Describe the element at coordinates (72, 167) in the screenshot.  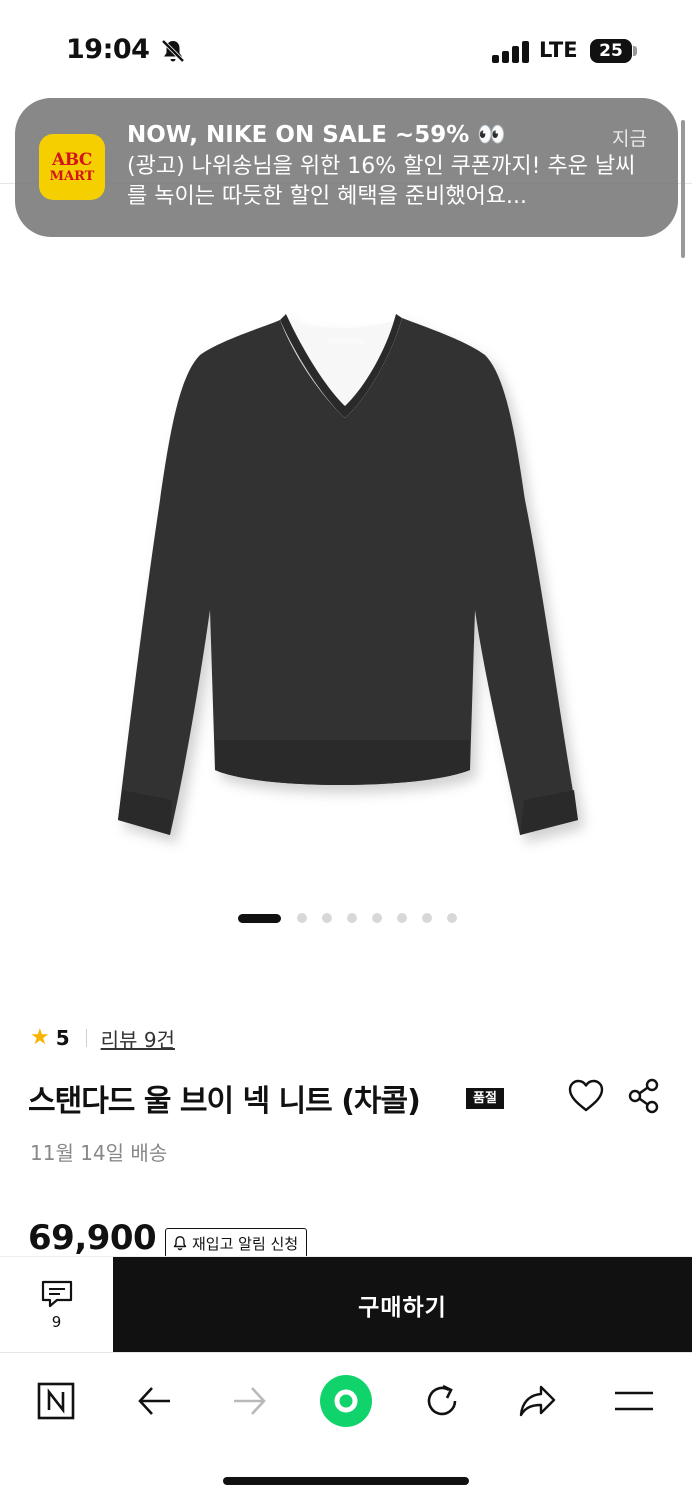
I see `abc-mart-app-icon: ABC MART` at that location.